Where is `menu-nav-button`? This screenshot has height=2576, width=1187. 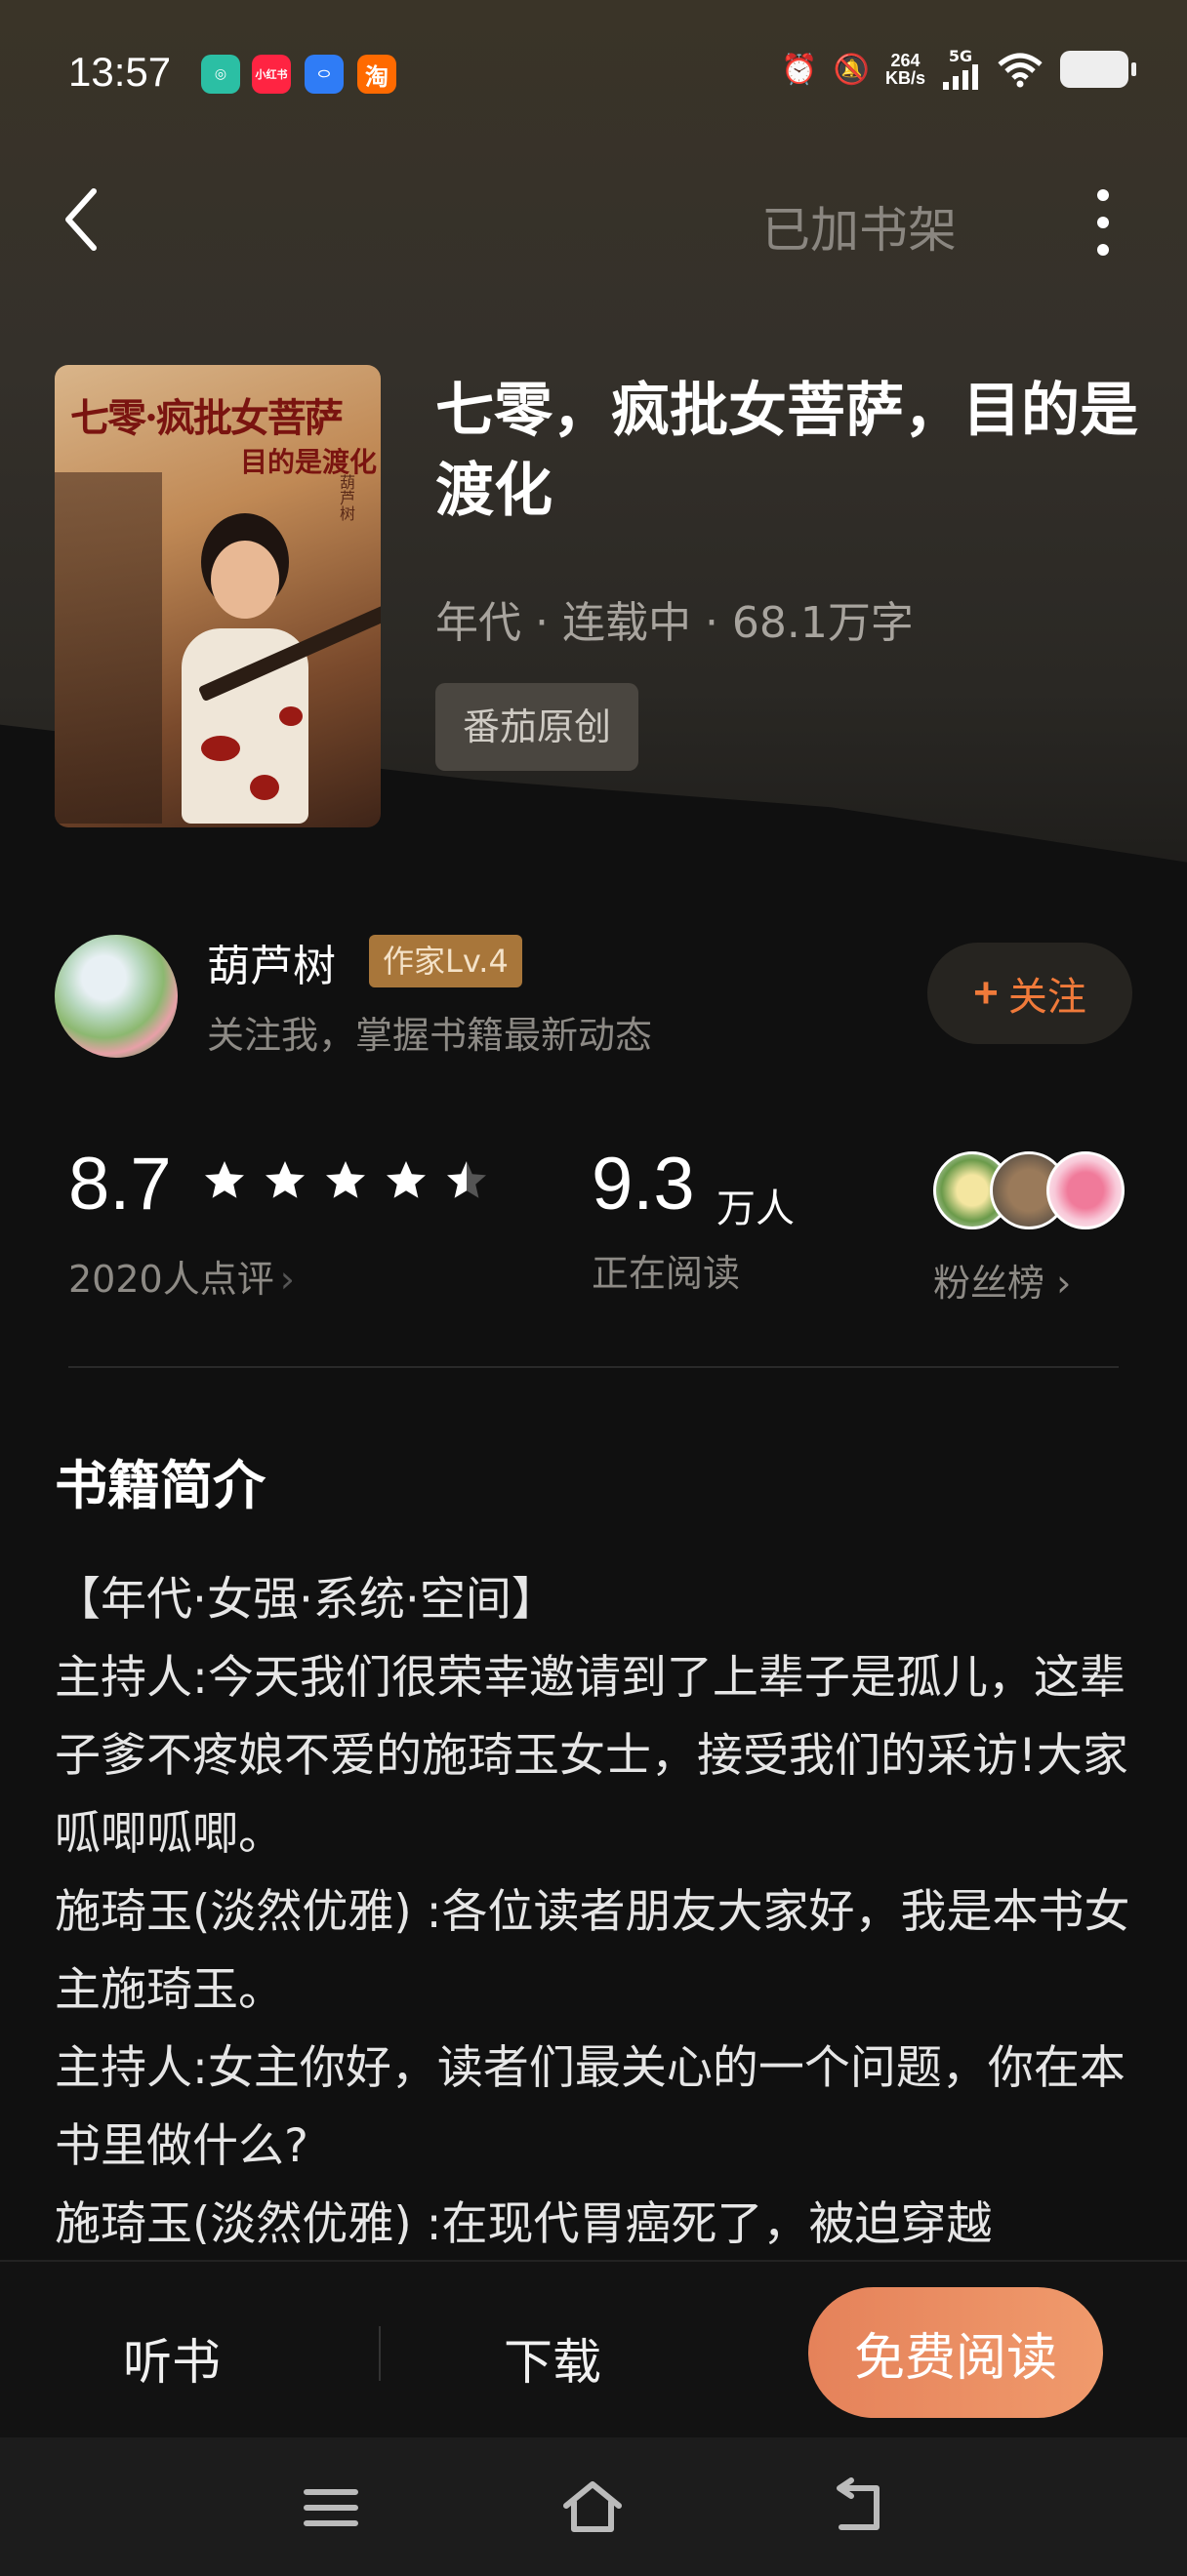 menu-nav-button is located at coordinates (331, 2507).